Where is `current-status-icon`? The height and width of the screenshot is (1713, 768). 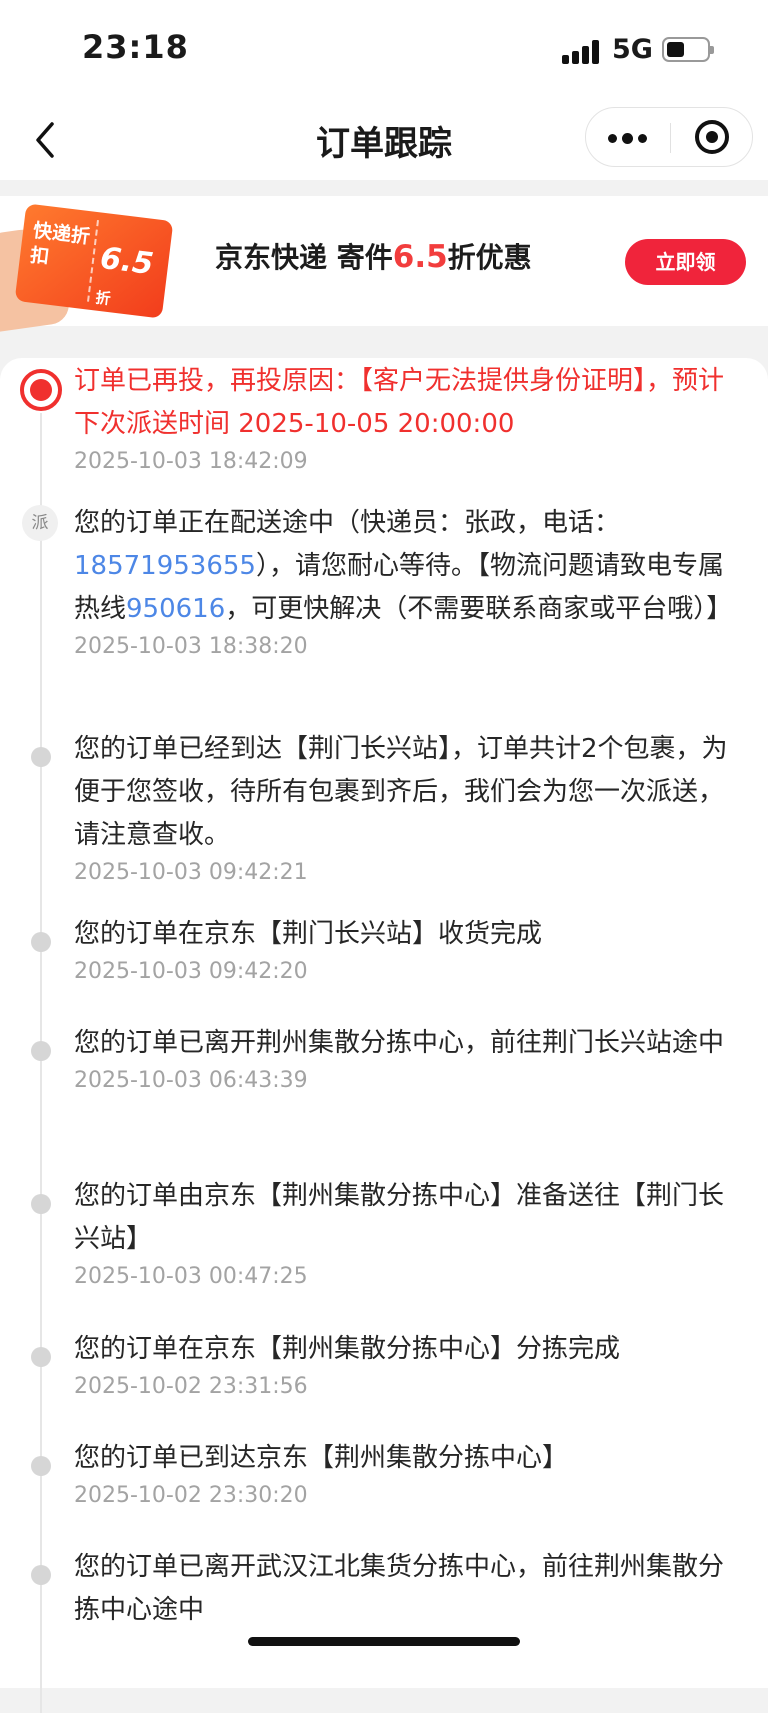 current-status-icon is located at coordinates (41, 390).